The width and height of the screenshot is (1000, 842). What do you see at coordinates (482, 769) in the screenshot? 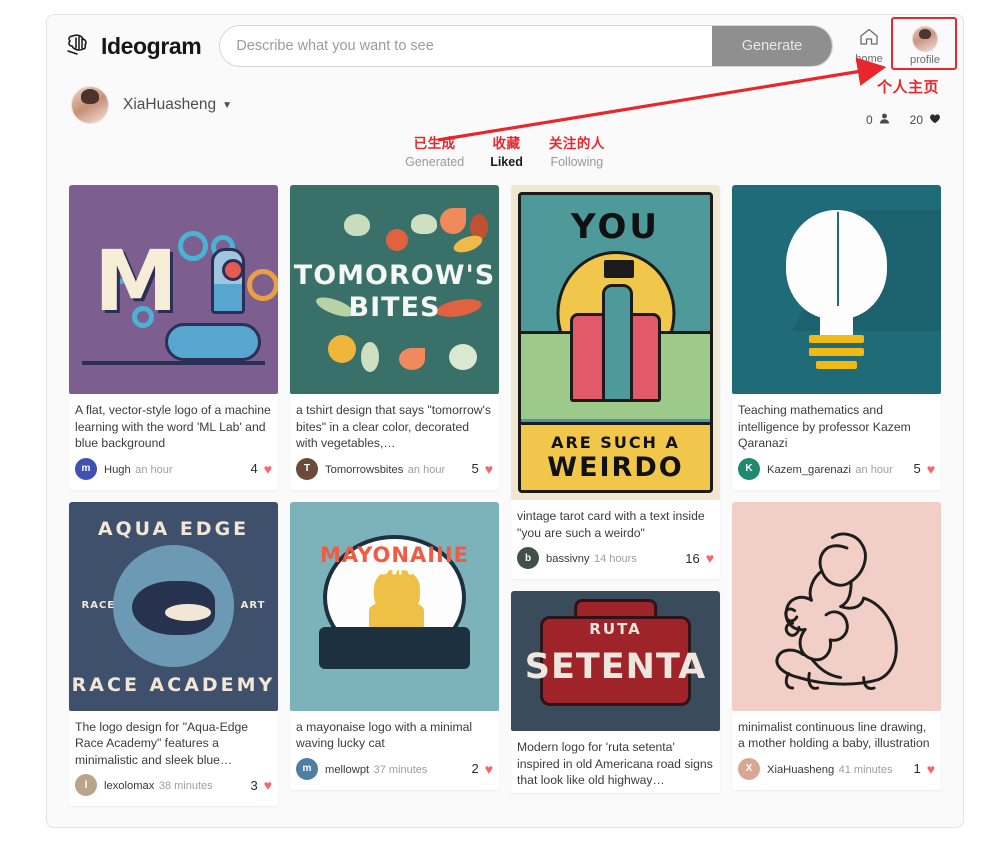
I see `like-control: 2 ♥` at bounding box center [482, 769].